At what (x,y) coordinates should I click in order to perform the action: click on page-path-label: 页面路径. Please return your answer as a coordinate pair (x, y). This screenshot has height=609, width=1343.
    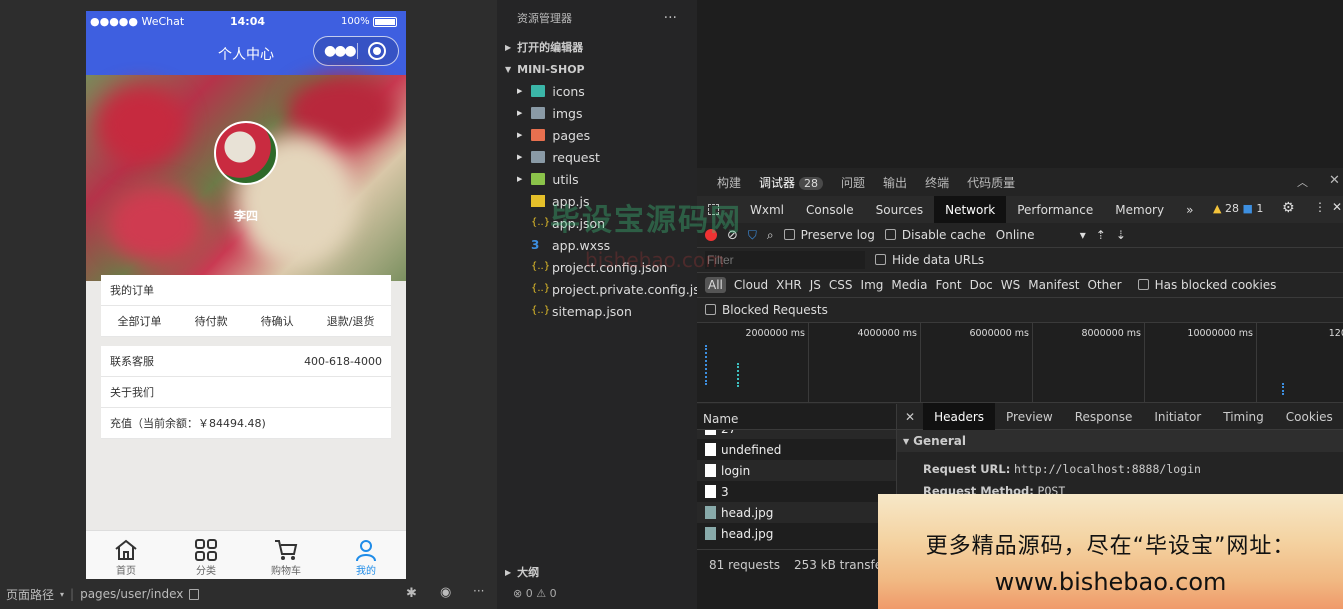
    Looking at the image, I should click on (30, 594).